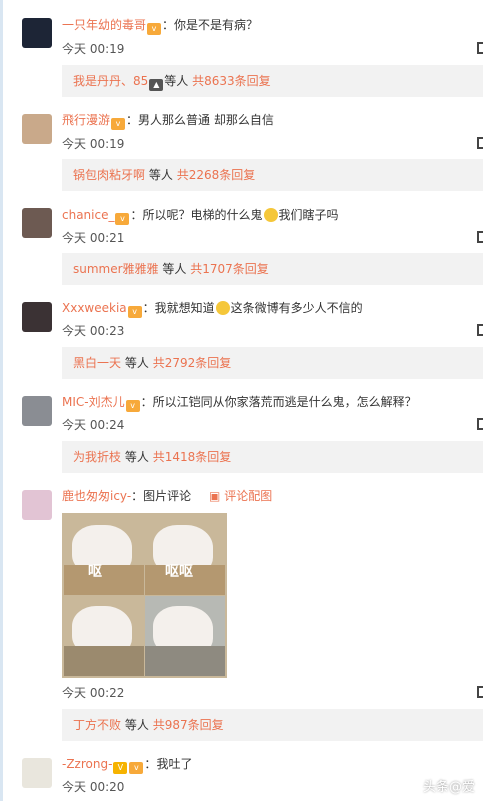 This screenshot has height=801, width=483. What do you see at coordinates (93, 331) in the screenshot?
I see `comment-time: 今天 00:23` at bounding box center [93, 331].